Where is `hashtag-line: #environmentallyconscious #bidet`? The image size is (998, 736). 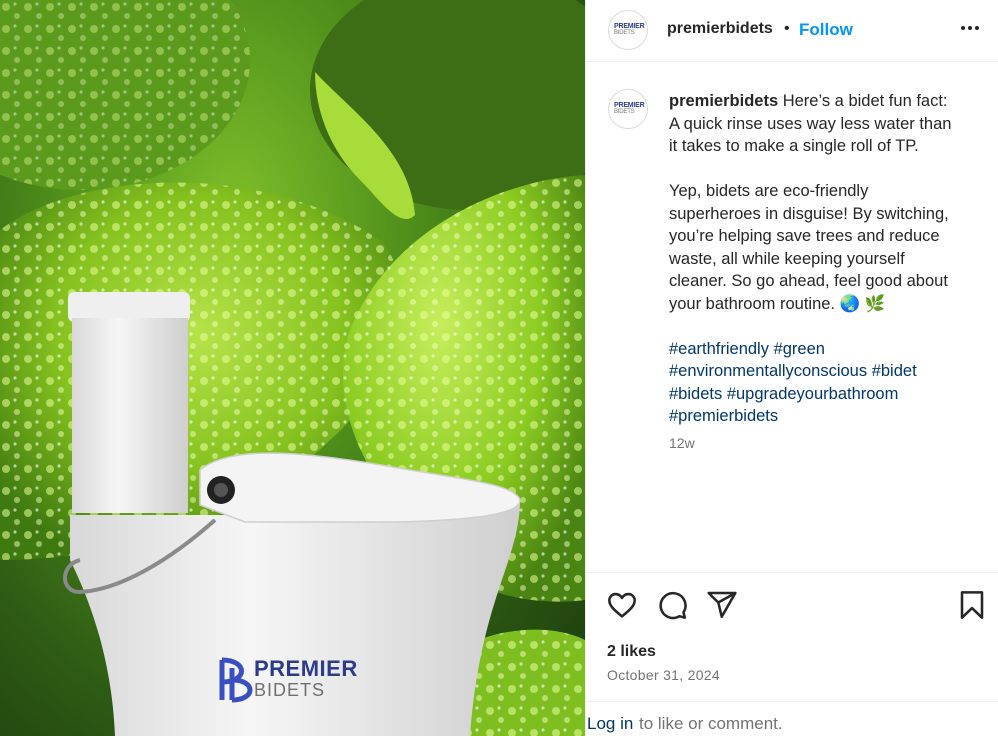
hashtag-line: #environmentallyconscious #bidet is located at coordinates (824, 371).